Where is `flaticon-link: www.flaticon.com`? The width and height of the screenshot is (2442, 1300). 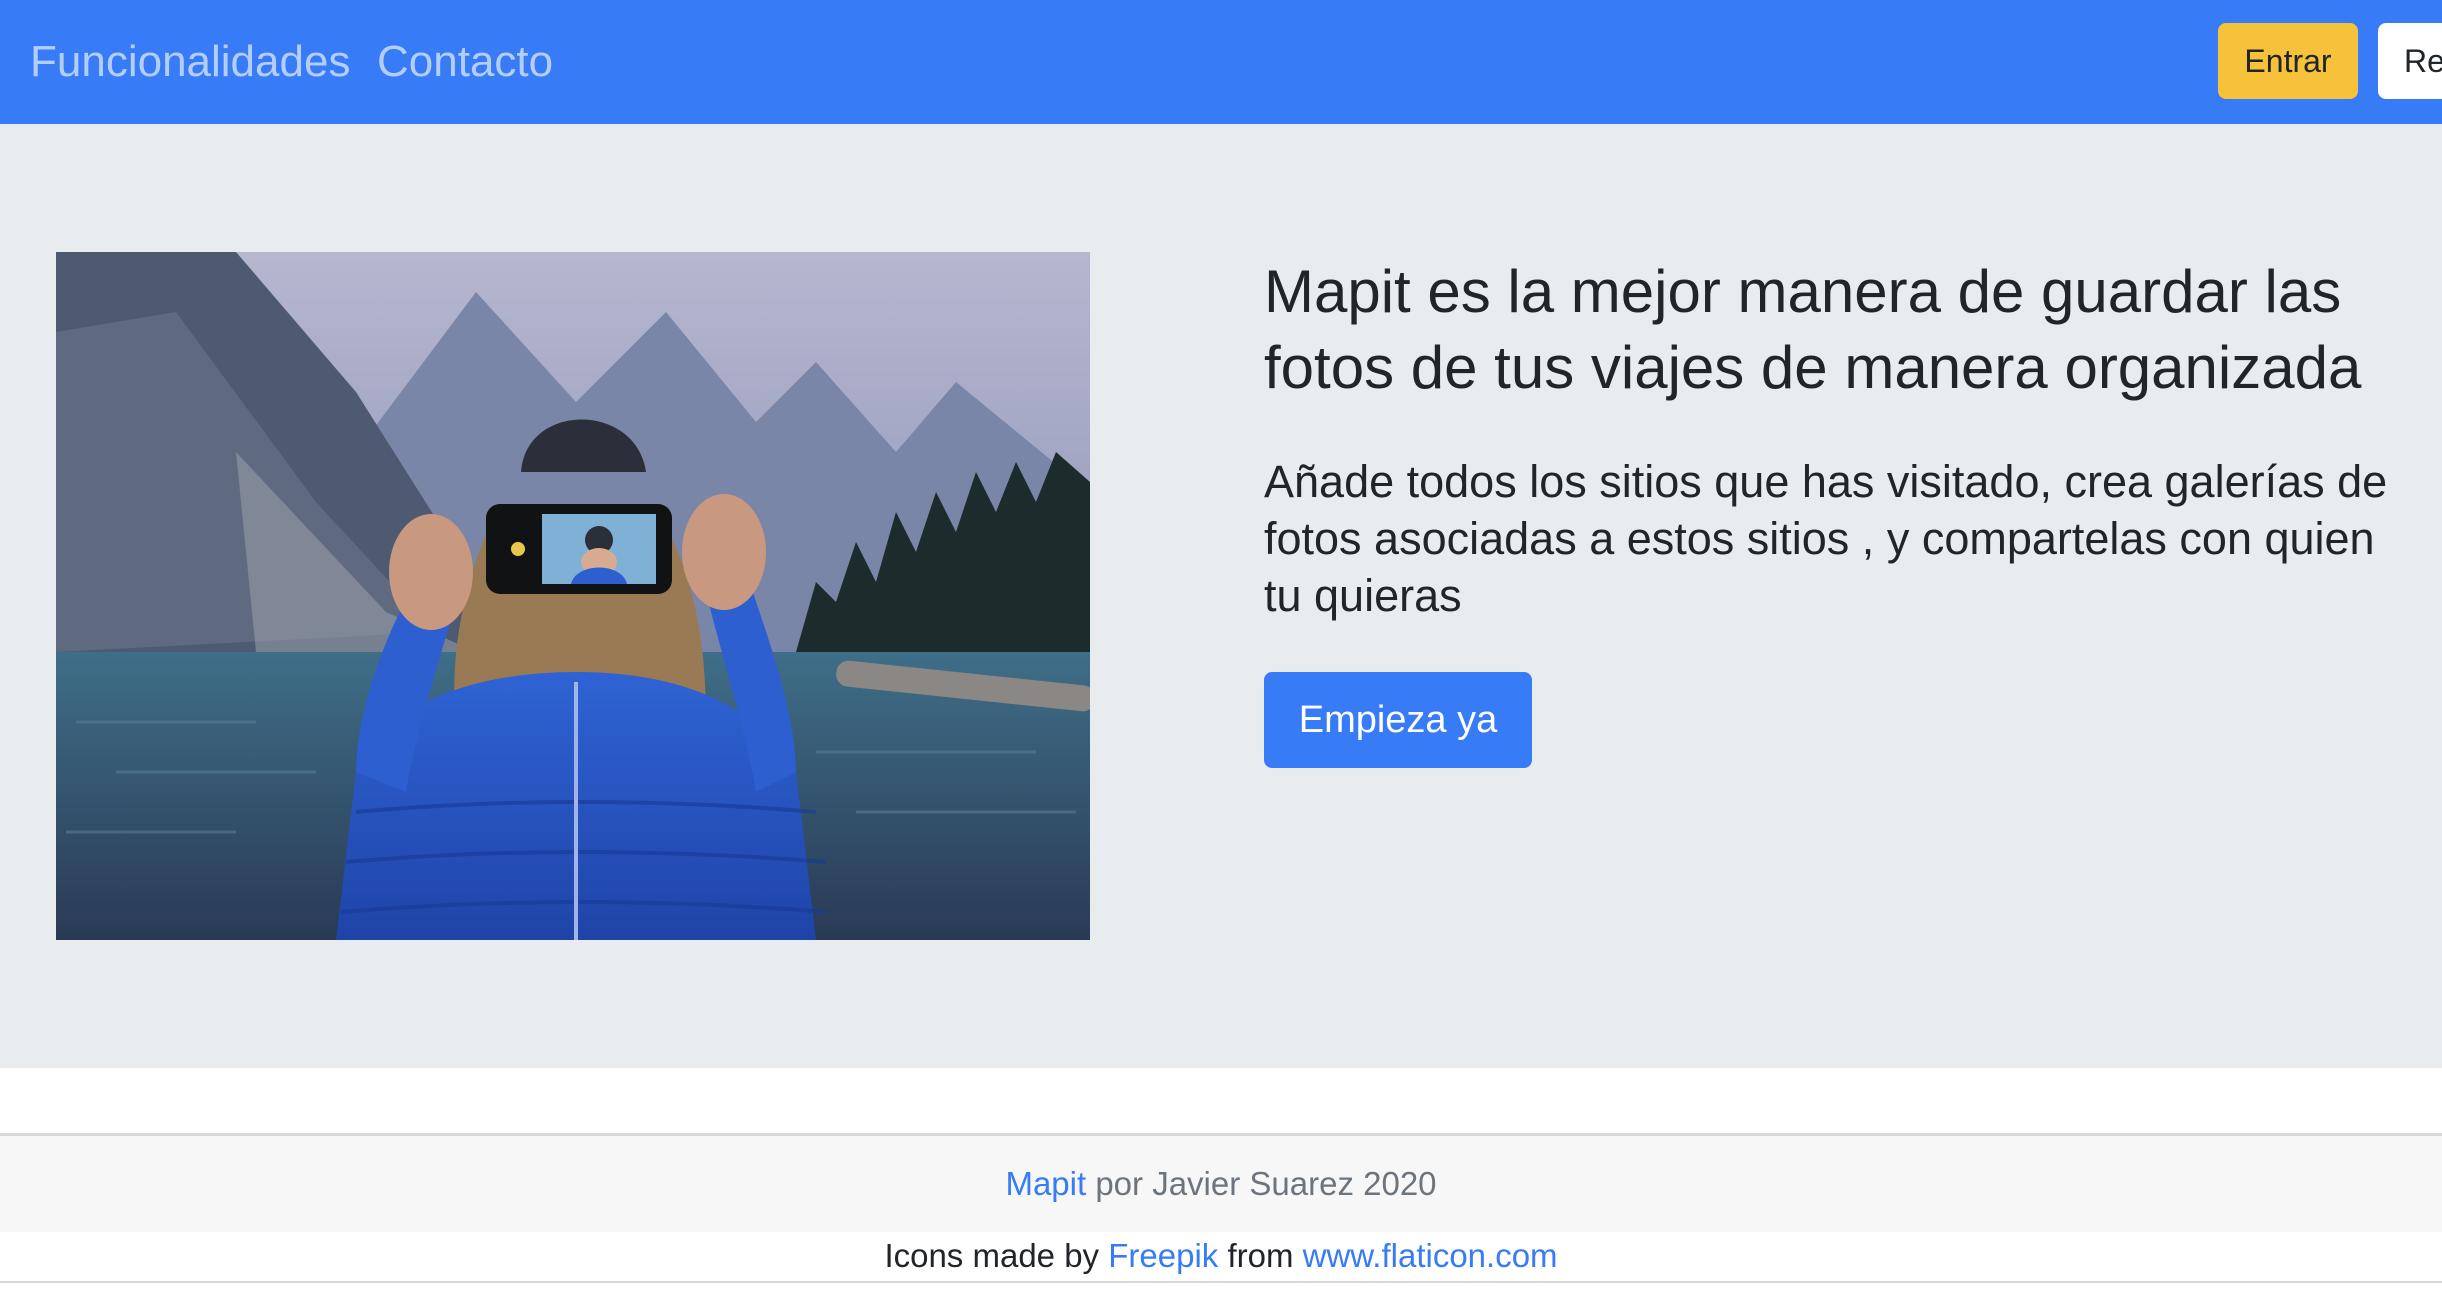 flaticon-link: www.flaticon.com is located at coordinates (1430, 1256).